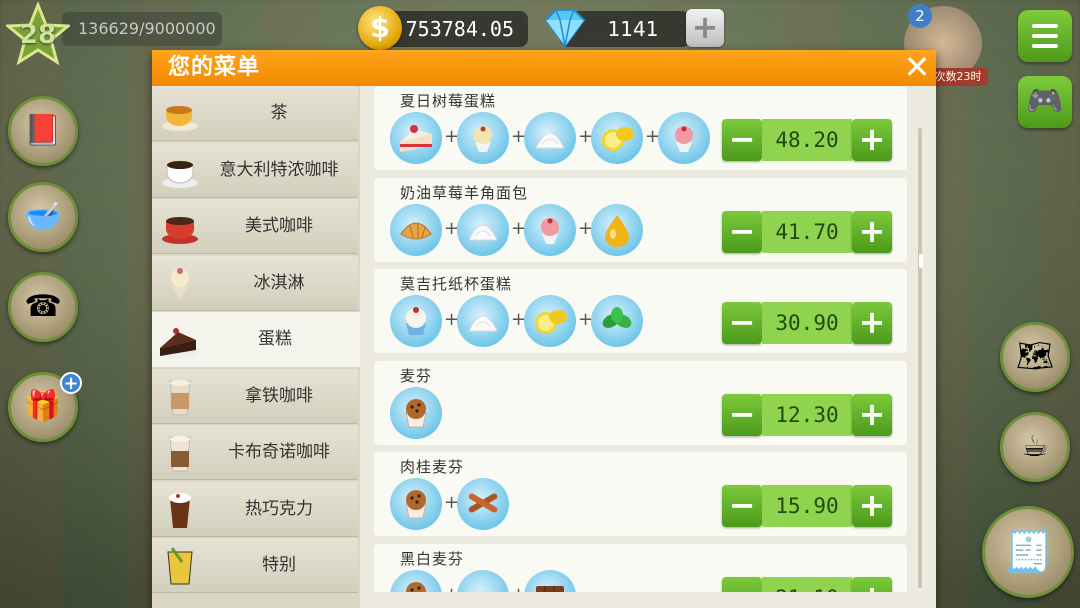  Describe the element at coordinates (214, 67) in the screenshot. I see `dialog-title: 您的菜单` at that location.